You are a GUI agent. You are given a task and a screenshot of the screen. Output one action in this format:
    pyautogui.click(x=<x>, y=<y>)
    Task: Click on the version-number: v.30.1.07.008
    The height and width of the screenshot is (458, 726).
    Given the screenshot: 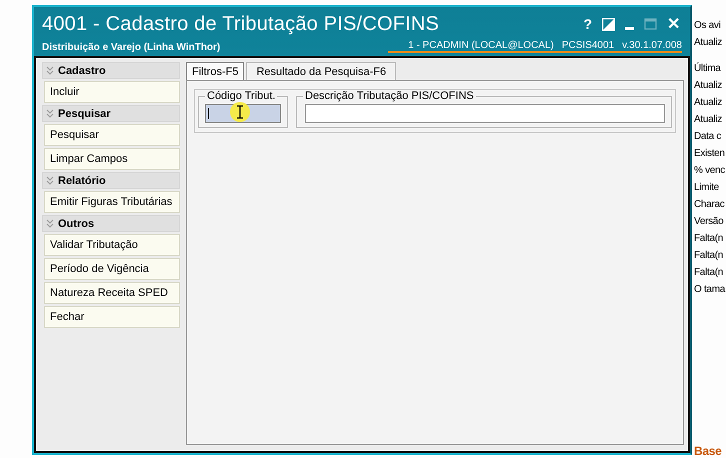 What is the action you would take?
    pyautogui.click(x=652, y=45)
    